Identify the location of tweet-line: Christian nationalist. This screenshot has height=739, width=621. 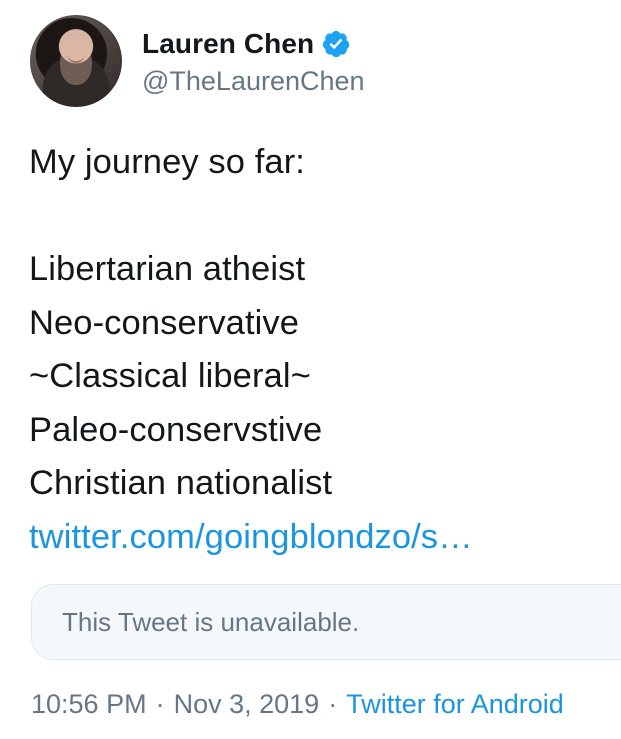
(181, 483).